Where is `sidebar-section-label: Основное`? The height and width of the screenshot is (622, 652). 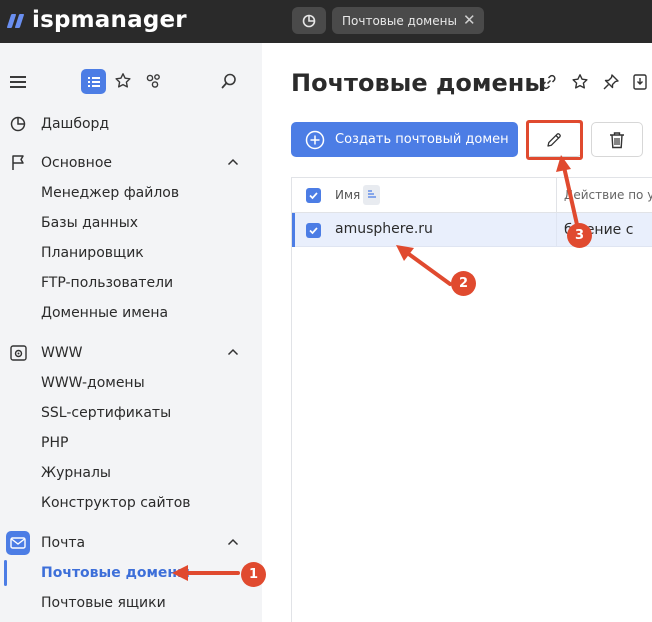
sidebar-section-label: Основное is located at coordinates (77, 163).